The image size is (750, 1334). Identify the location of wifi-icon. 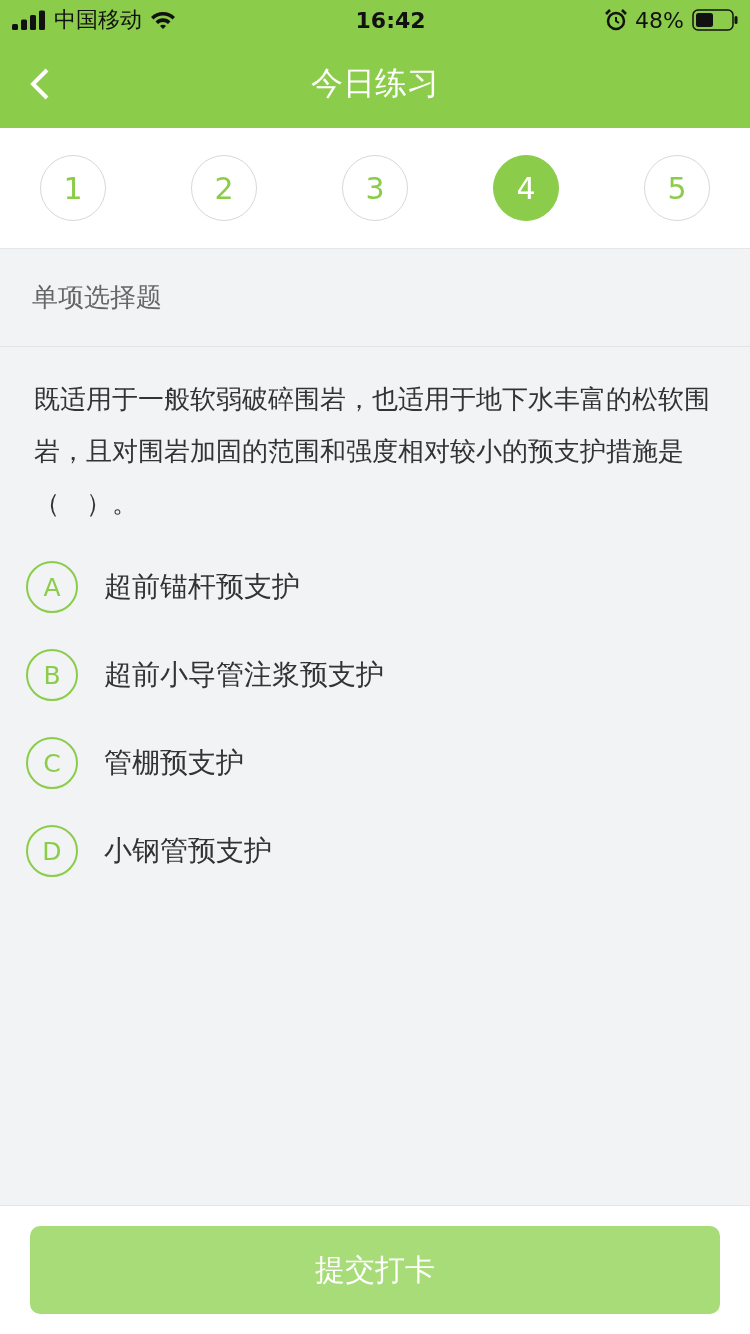
(163, 20).